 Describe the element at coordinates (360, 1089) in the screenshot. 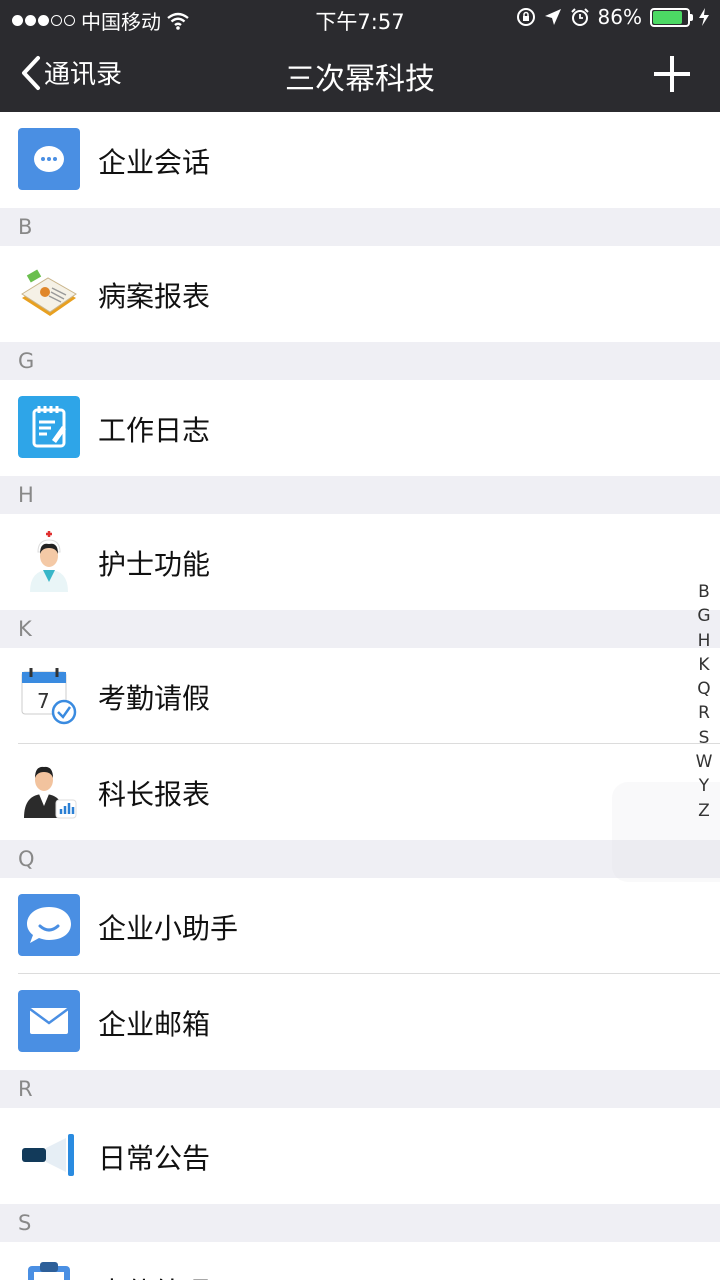

I see `section-header-r: R` at that location.